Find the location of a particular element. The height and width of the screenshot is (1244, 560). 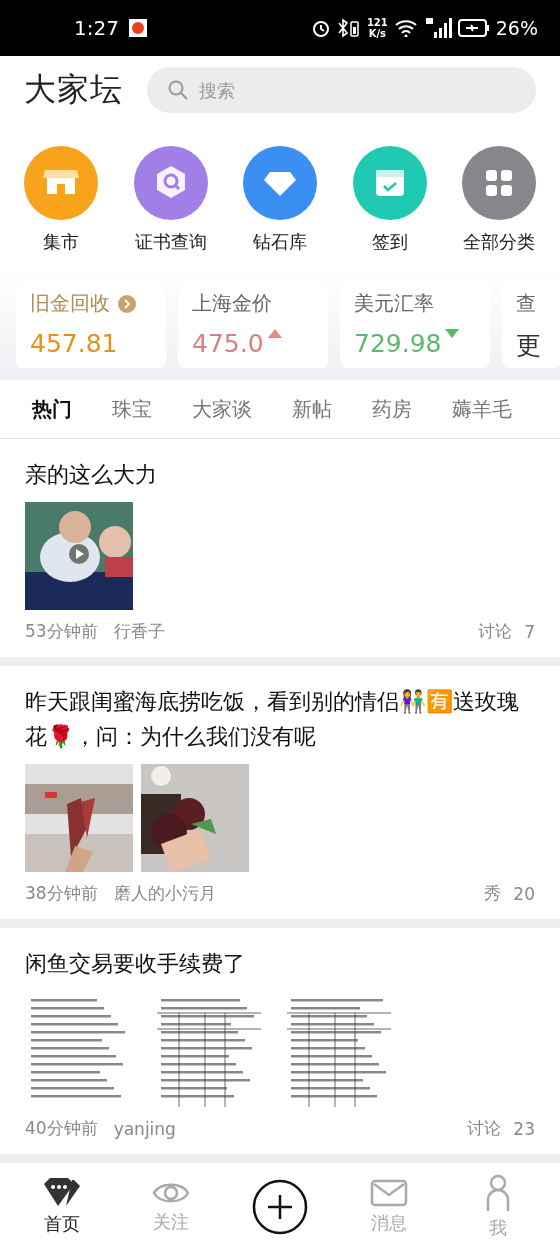

app-logo: 大家坛 is located at coordinates (73, 89).